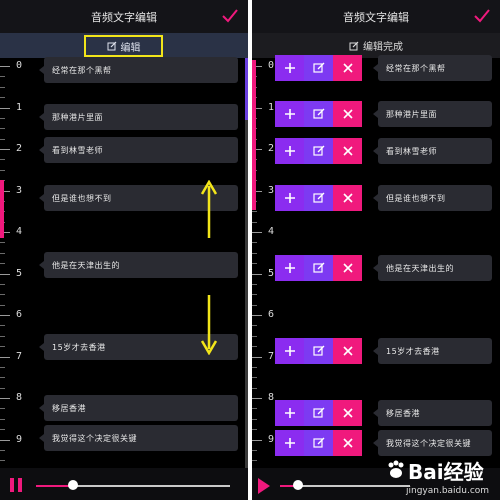 The image size is (500, 500). I want to click on header: 音频文字编辑, so click(124, 16).